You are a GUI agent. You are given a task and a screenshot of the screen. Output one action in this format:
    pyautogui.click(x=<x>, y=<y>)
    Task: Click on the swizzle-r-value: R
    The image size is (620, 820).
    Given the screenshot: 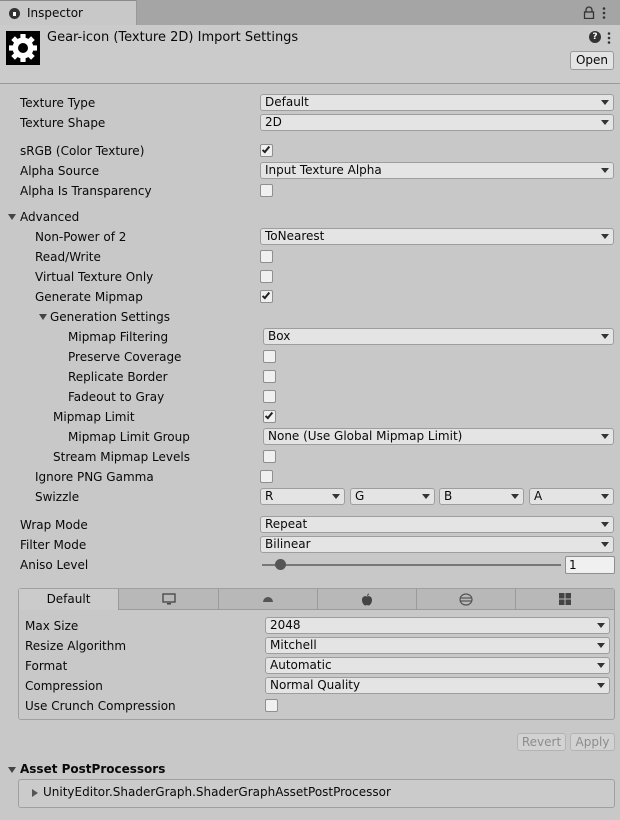 What is the action you would take?
    pyautogui.click(x=269, y=496)
    